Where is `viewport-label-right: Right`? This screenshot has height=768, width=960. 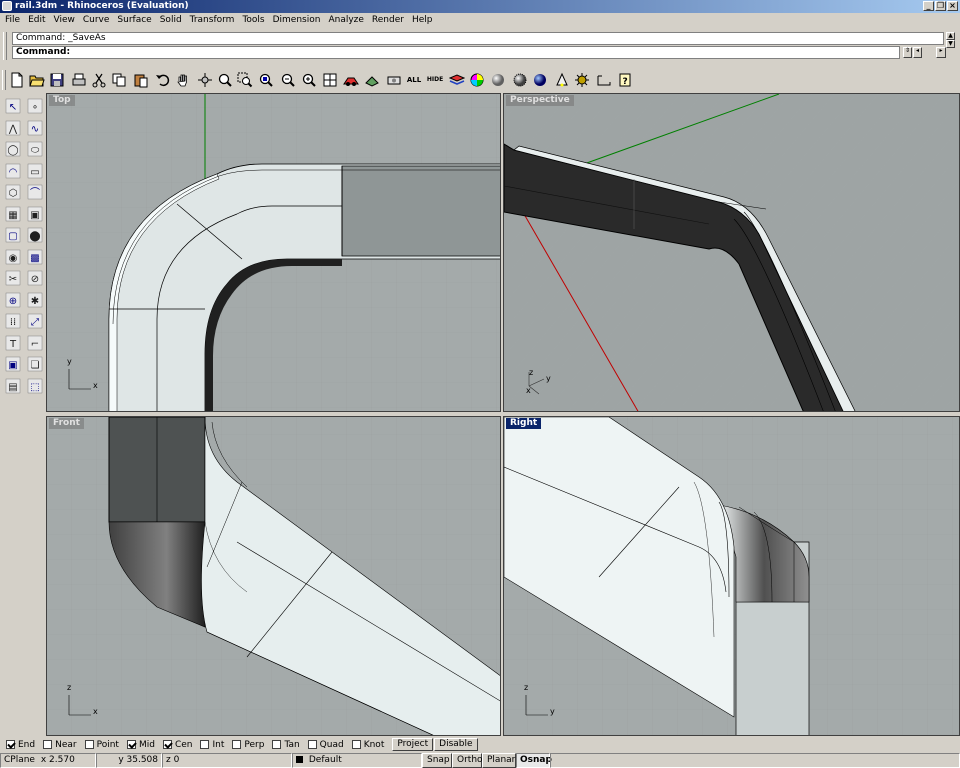 viewport-label-right: Right is located at coordinates (524, 423).